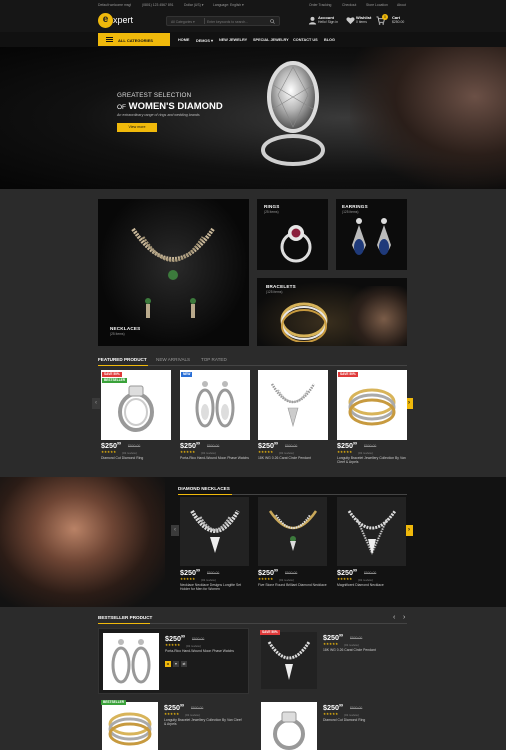 The height and width of the screenshot is (750, 506). Describe the element at coordinates (233, 40) in the screenshot. I see `nav-new-jewelry: NEW JEWELRY` at that location.